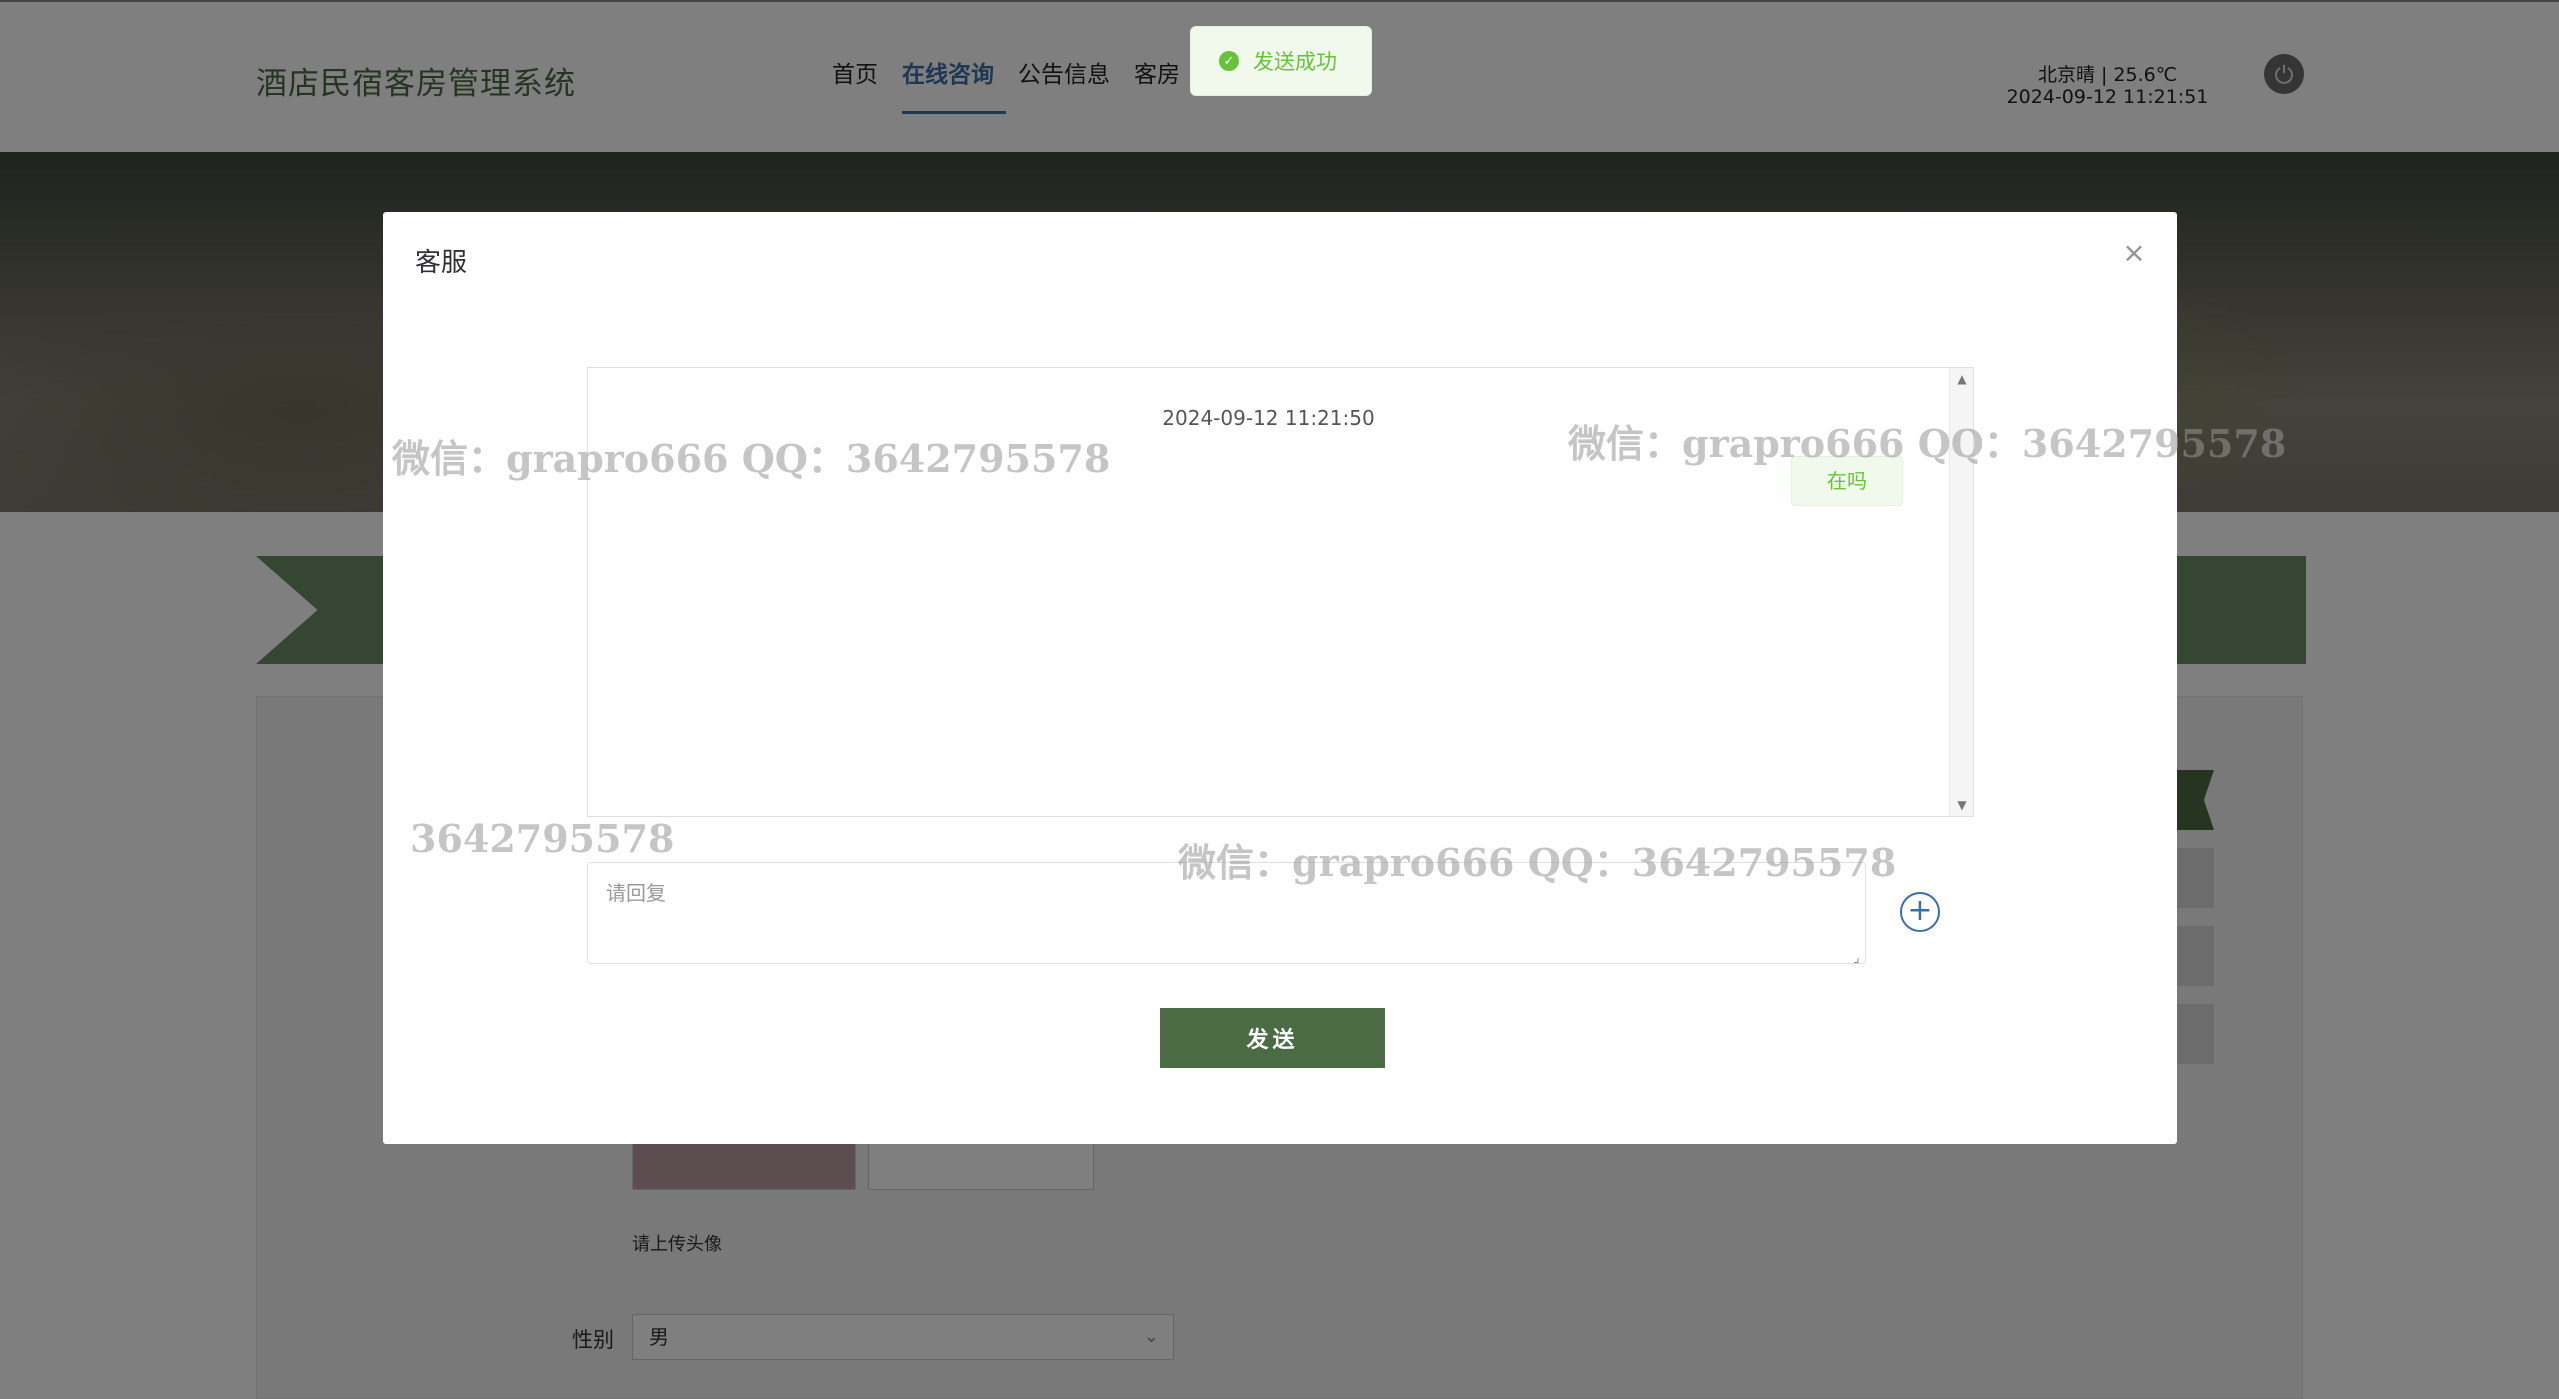 The height and width of the screenshot is (1399, 2559). I want to click on toast-text: 发送成功, so click(1295, 62).